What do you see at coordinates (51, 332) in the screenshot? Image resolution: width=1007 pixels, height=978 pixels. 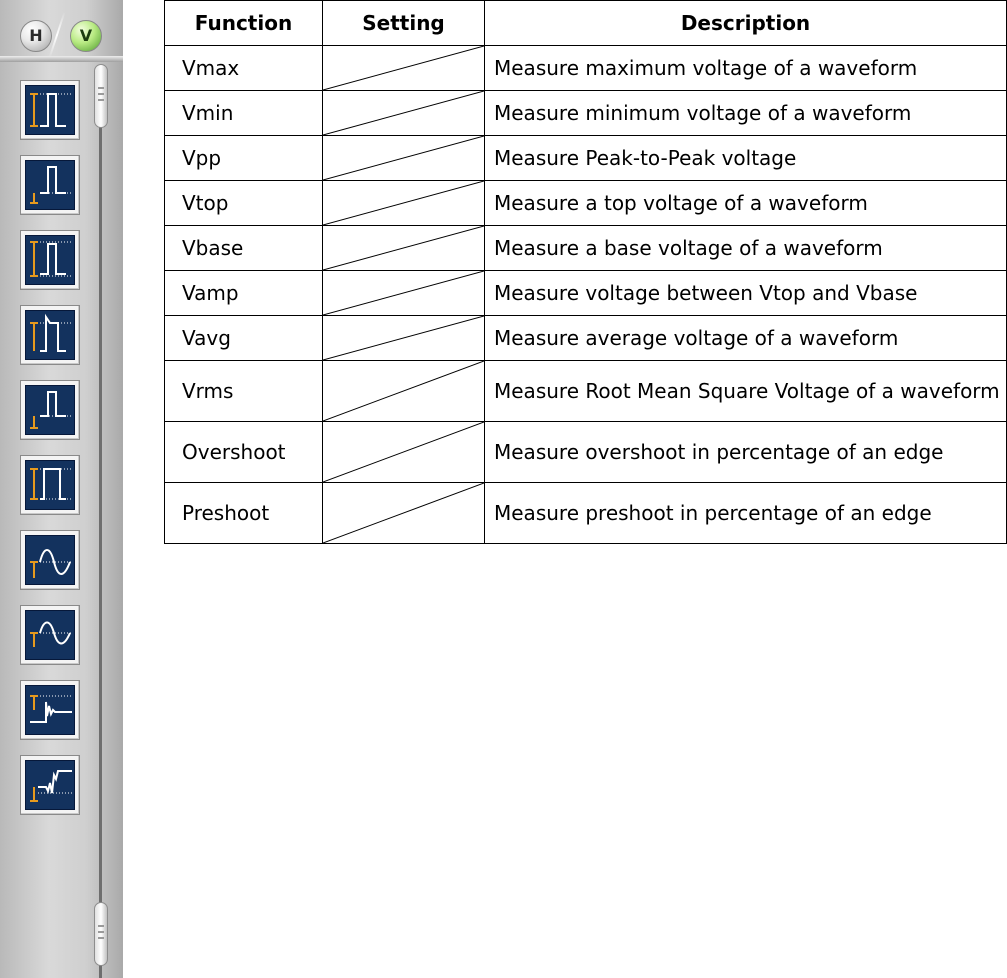 I see `vtop-measurement-icon` at bounding box center [51, 332].